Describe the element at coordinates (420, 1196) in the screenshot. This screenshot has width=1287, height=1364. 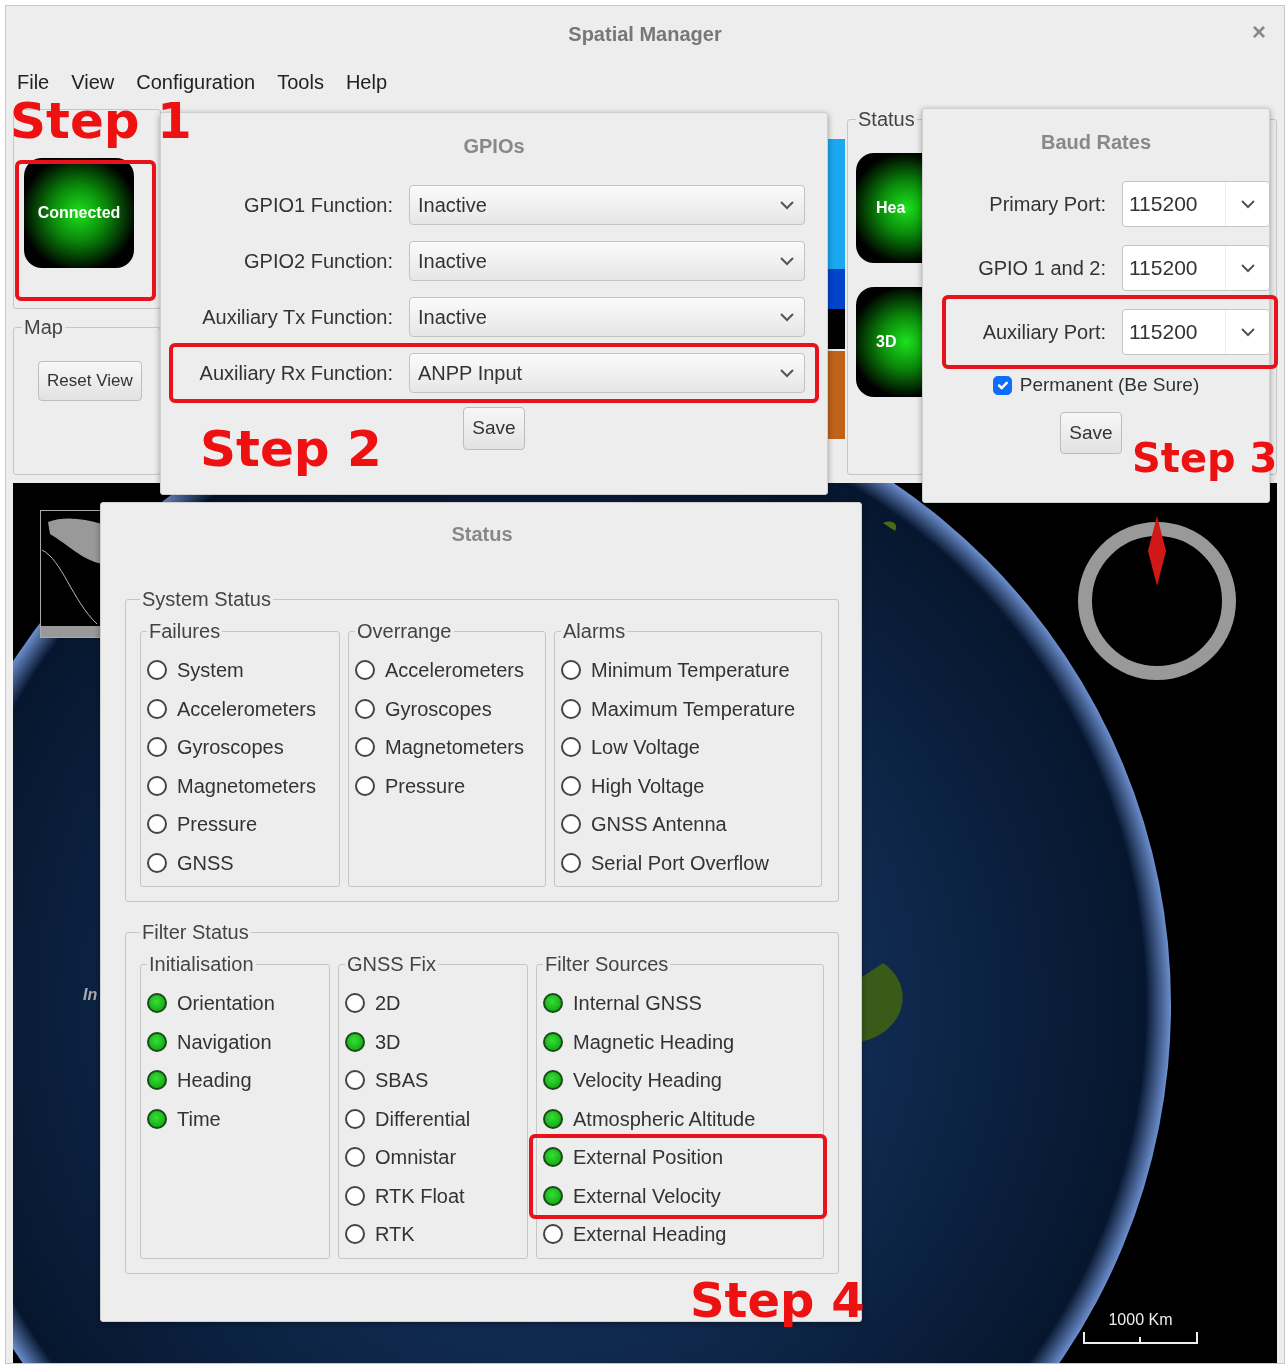
I see `status-label: RTK Float` at that location.